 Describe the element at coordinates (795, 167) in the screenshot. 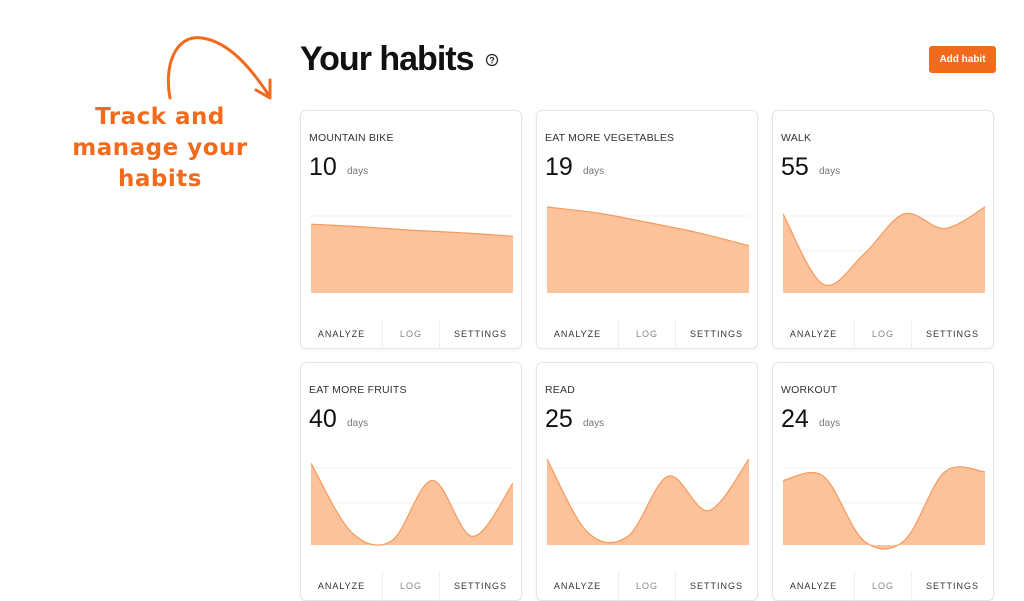

I see `habit-count: 55` at that location.